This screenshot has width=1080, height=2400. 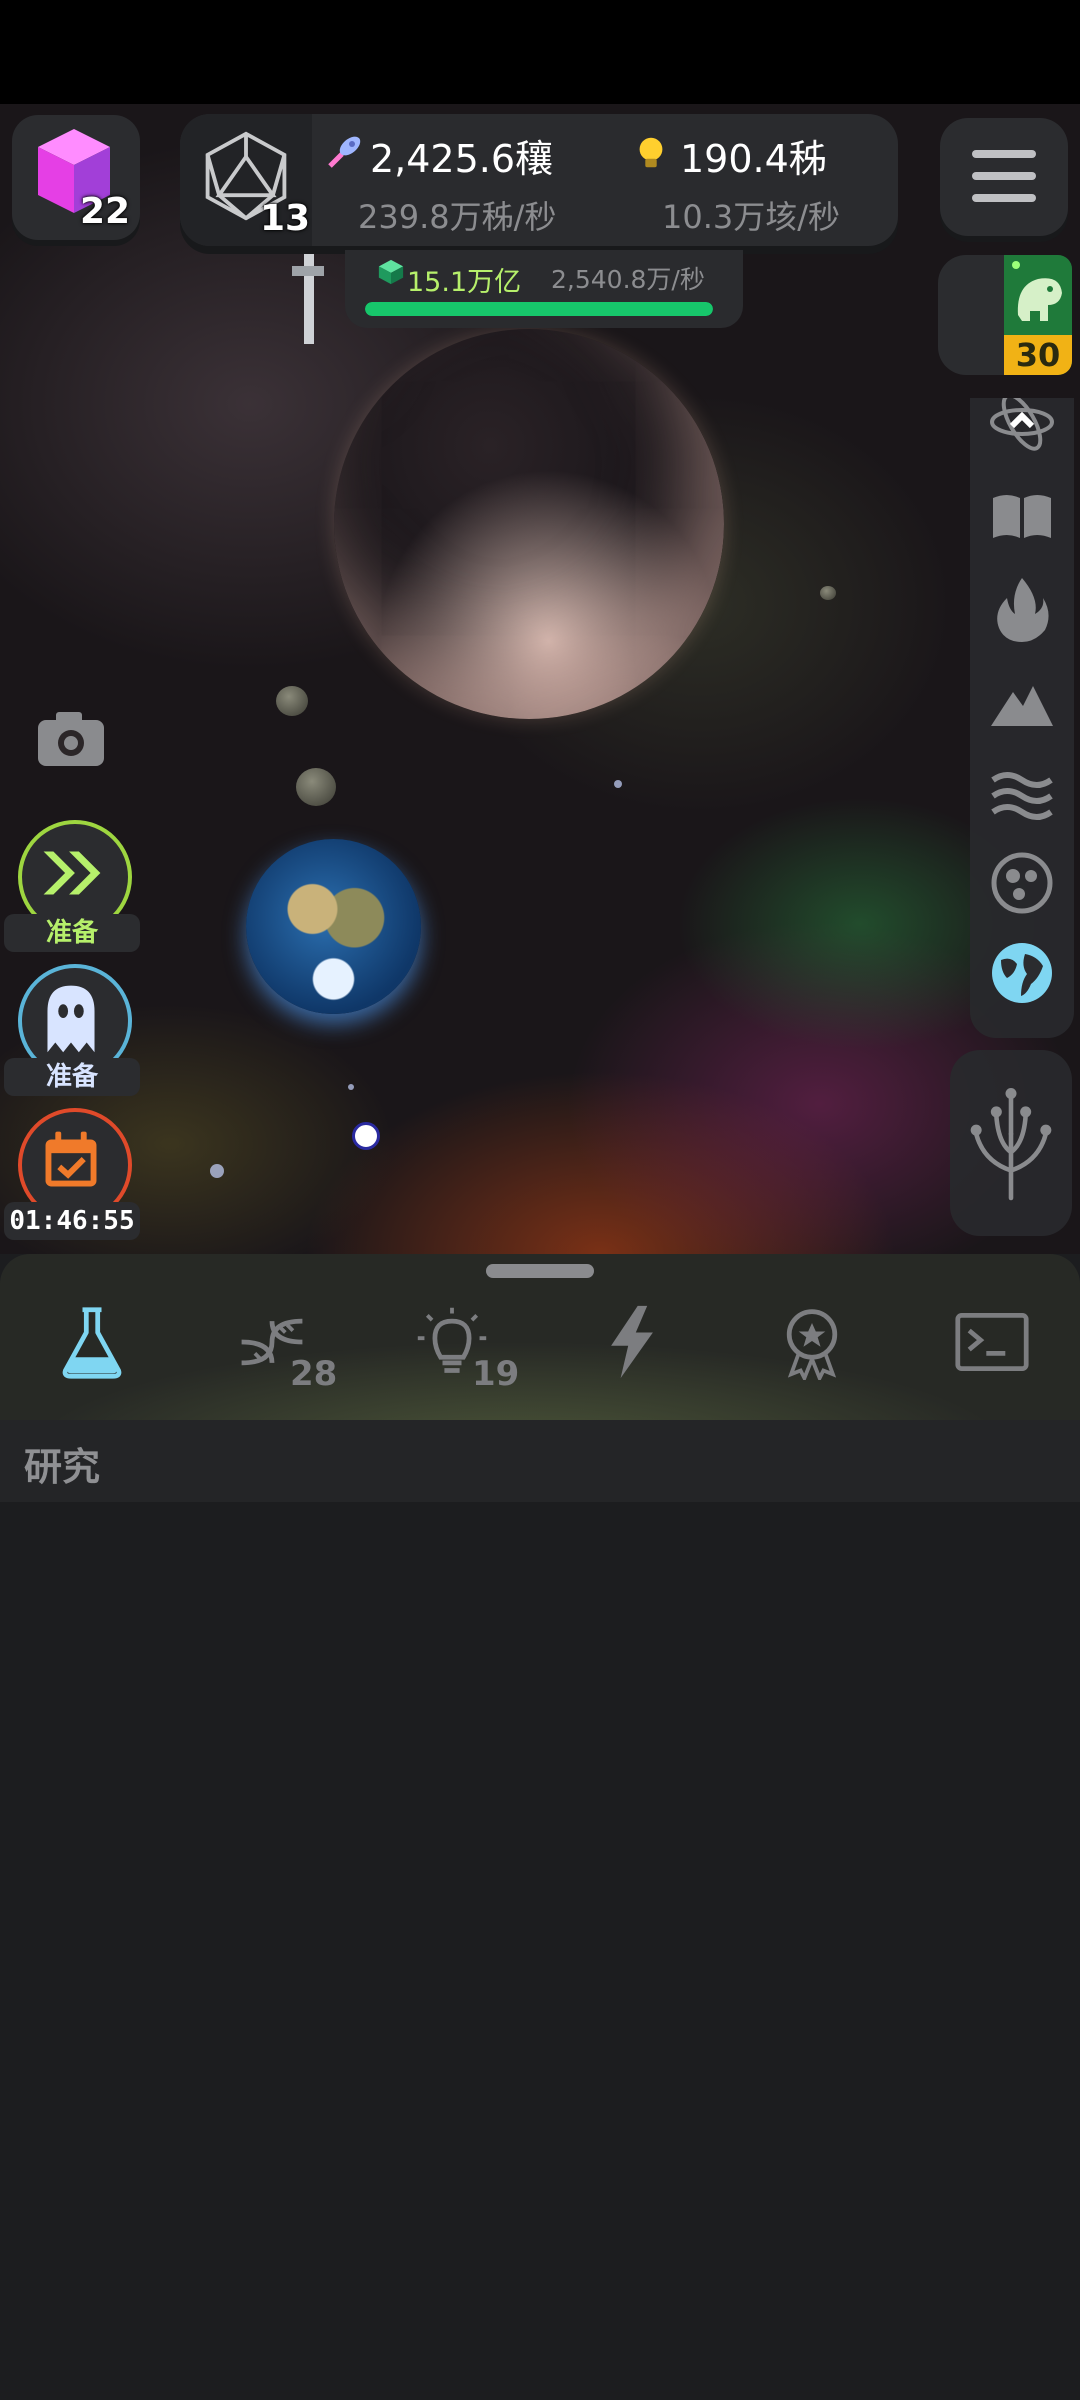 I want to click on gem-progress-bar, so click(x=539, y=309).